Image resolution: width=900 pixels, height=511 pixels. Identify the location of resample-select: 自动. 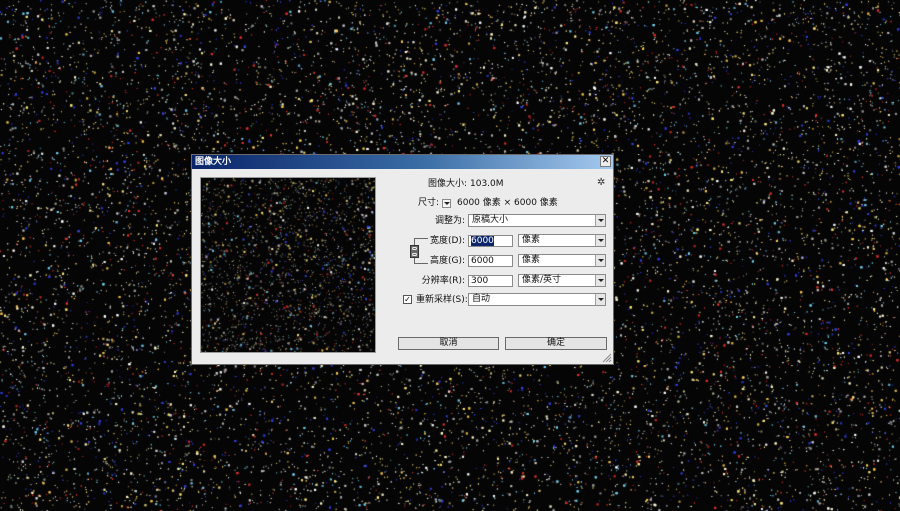
(537, 299).